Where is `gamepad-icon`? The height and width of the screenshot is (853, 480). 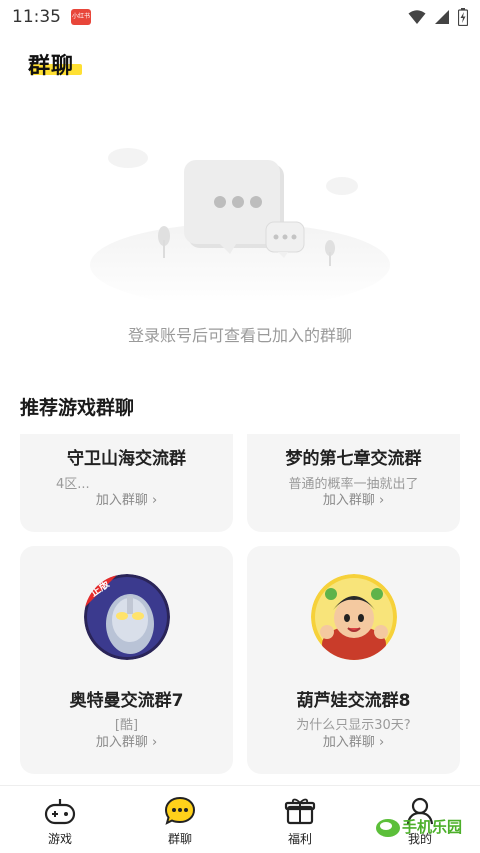 gamepad-icon is located at coordinates (60, 812).